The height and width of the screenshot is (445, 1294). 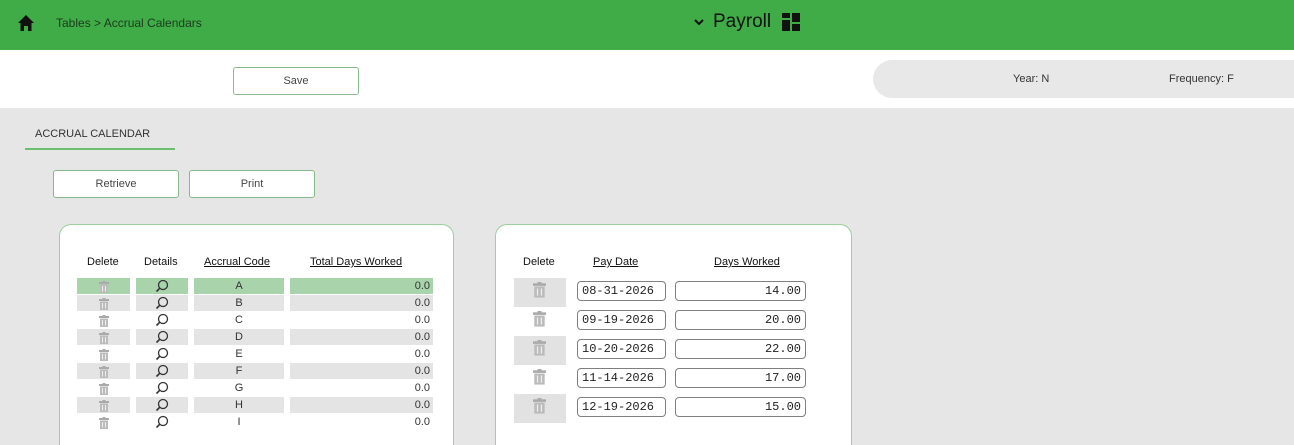 I want to click on year-indicator: Year: N, so click(x=1031, y=79).